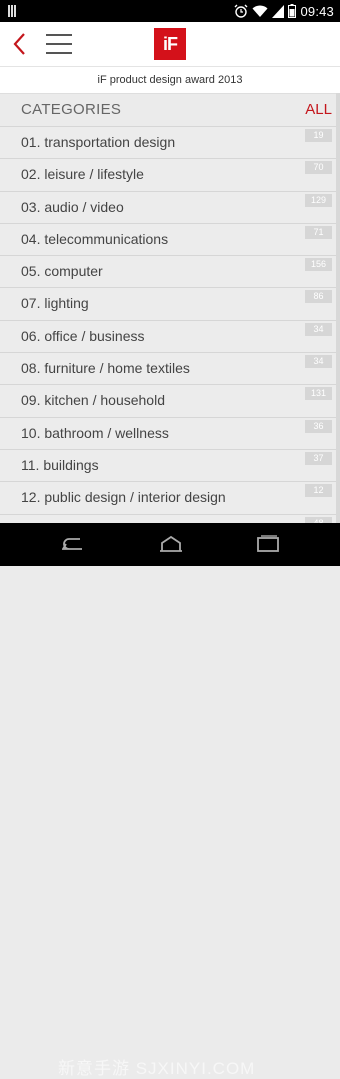 This screenshot has height=1079, width=340. Describe the element at coordinates (318, 297) in the screenshot. I see `category-count-badge: 86` at that location.